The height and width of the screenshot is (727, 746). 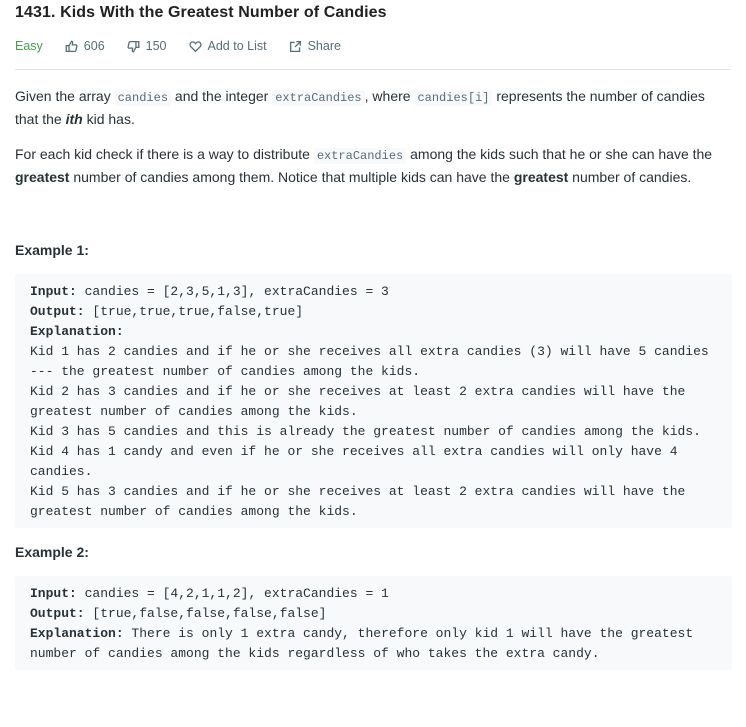 I want to click on add-to-list-label: Add to List, so click(x=237, y=46).